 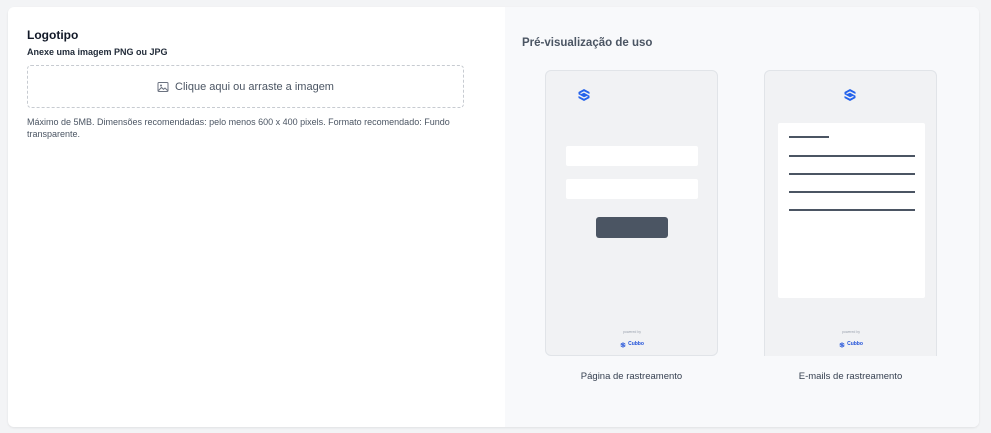 What do you see at coordinates (631, 376) in the screenshot?
I see `tracking-page-caption: Página de rastreamento` at bounding box center [631, 376].